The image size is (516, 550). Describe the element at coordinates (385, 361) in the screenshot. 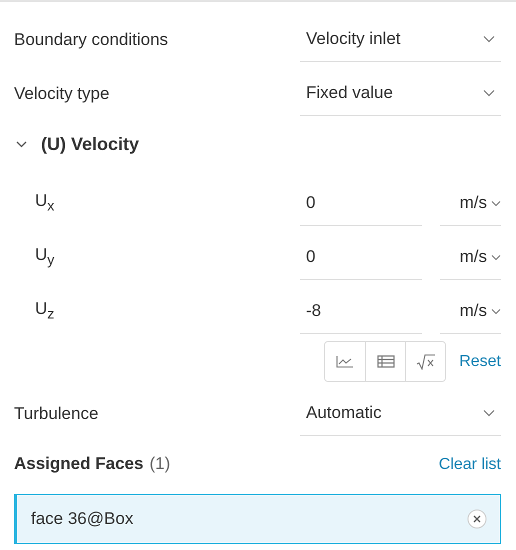

I see `table-icon` at that location.